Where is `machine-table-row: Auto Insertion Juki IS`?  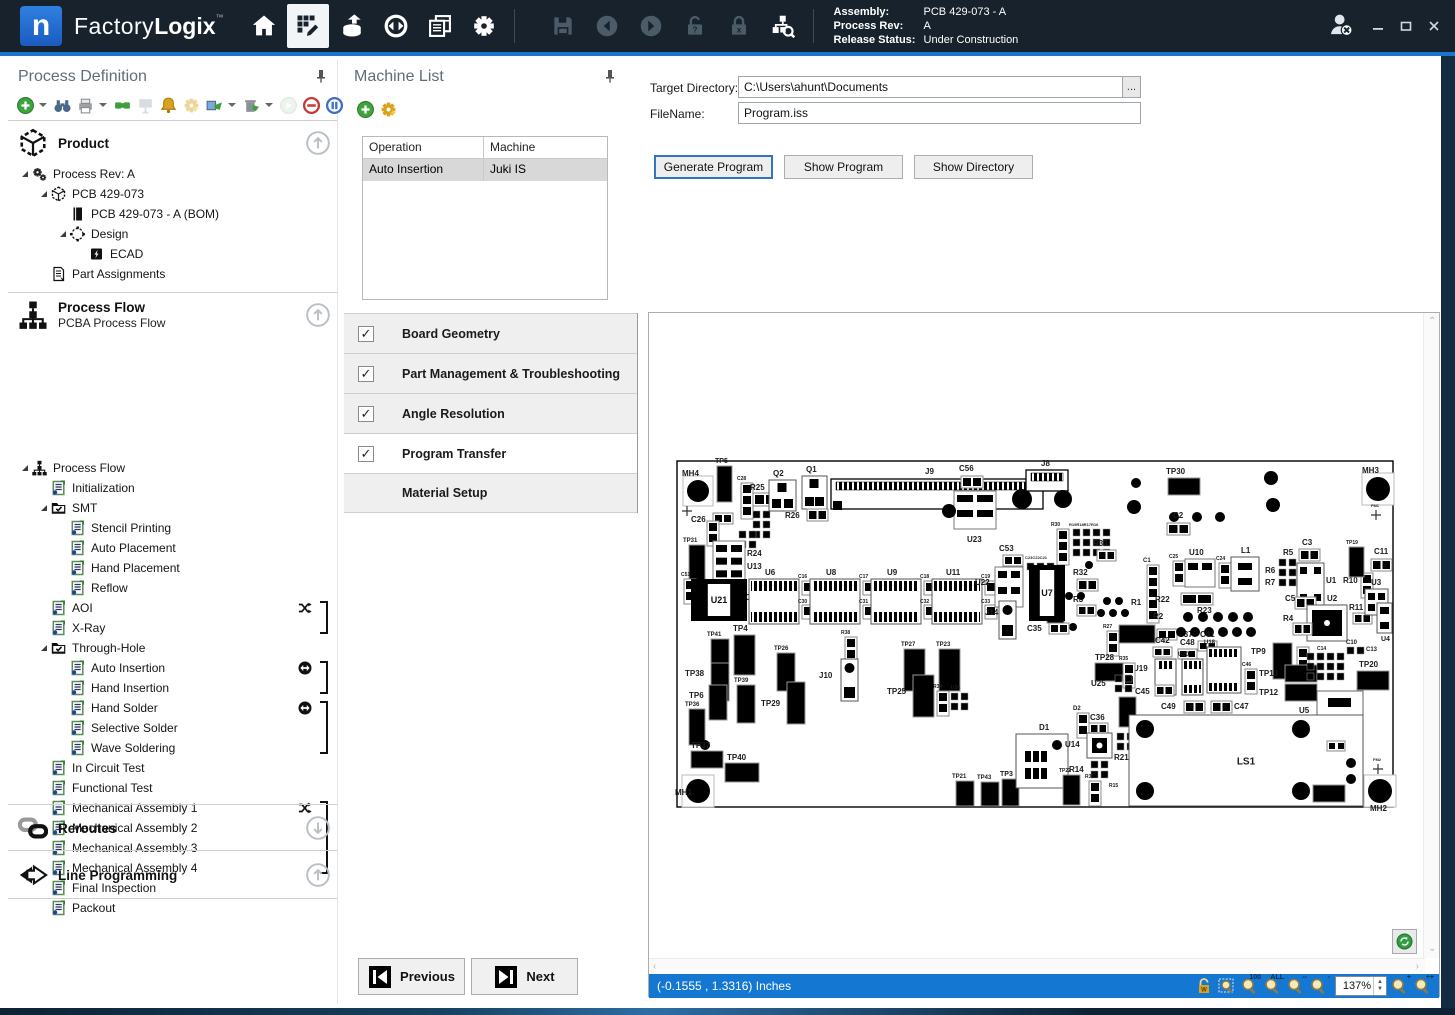
machine-table-row: Auto Insertion Juki IS is located at coordinates (485, 170).